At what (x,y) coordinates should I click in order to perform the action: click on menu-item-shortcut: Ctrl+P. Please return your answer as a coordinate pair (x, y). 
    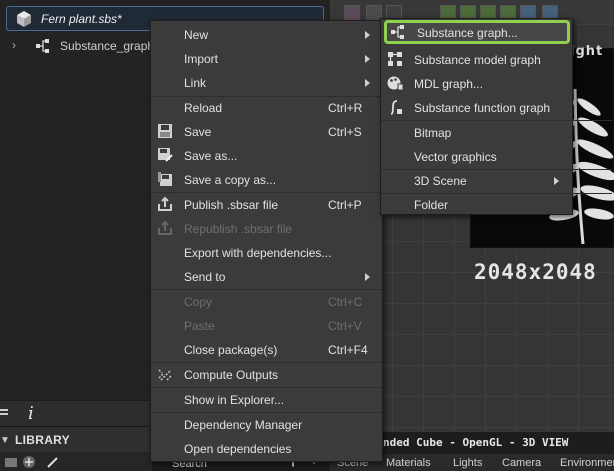
    Looking at the image, I should click on (345, 205).